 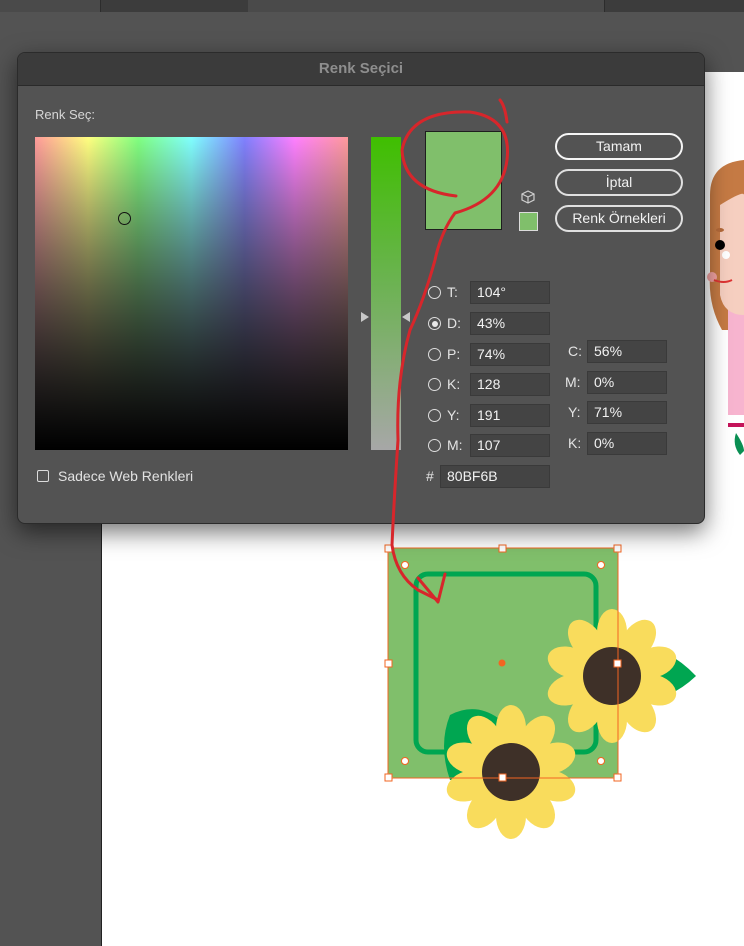 What do you see at coordinates (434, 415) in the screenshot?
I see `green-radio` at bounding box center [434, 415].